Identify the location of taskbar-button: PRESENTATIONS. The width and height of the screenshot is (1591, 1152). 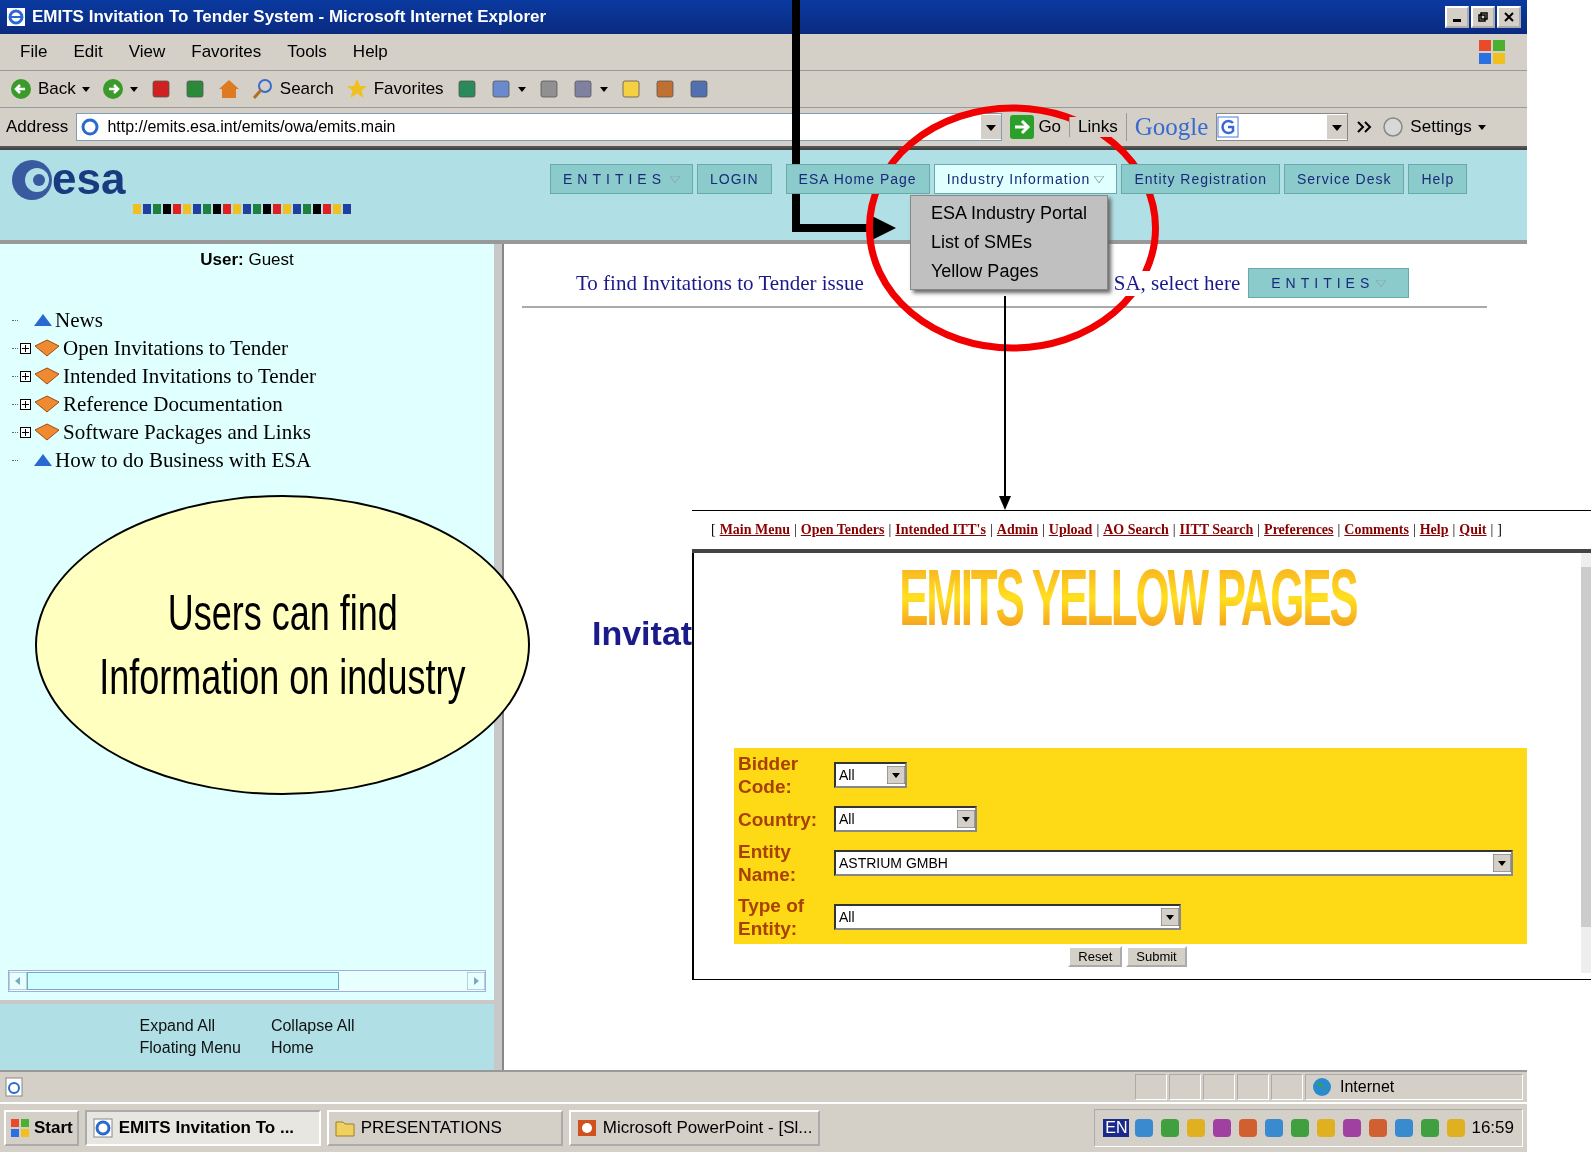
(444, 1128).